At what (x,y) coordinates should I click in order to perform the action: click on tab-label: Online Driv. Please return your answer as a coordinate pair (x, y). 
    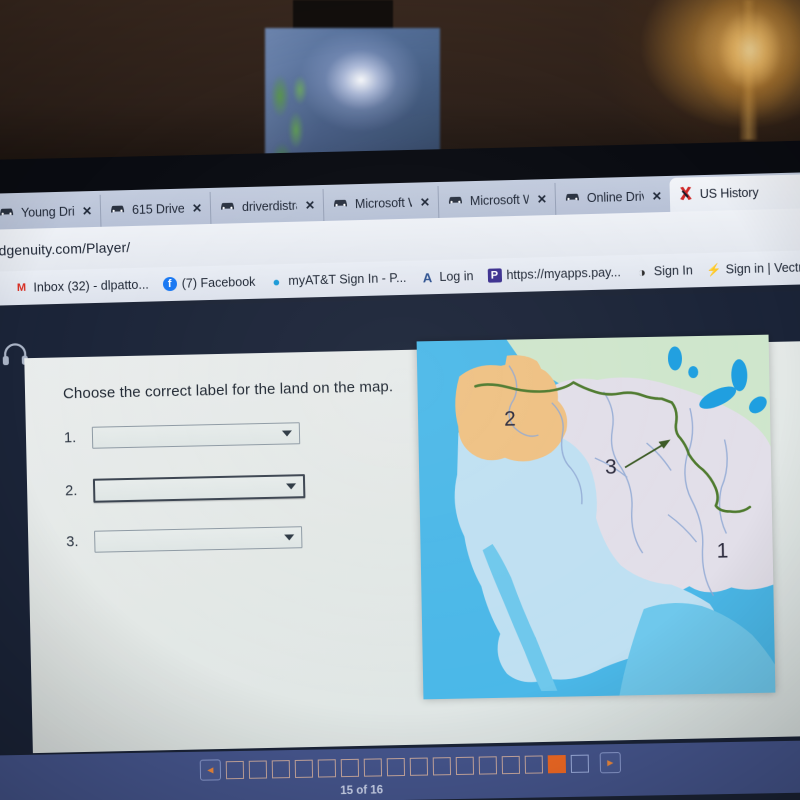
    Looking at the image, I should click on (615, 197).